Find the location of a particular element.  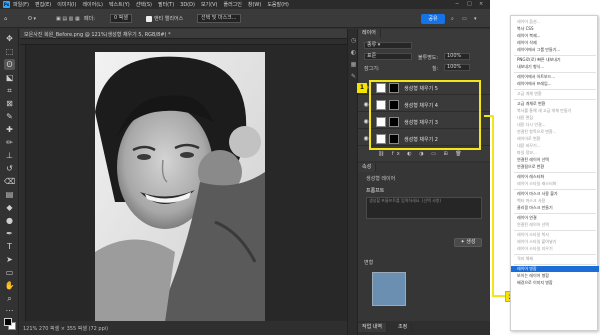

lasso-tool-icon: ʘ is located at coordinates (9, 64).